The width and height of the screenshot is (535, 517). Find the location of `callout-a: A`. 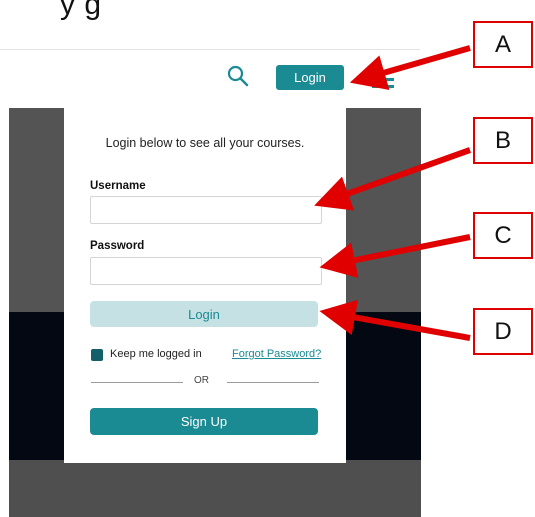

callout-a: A is located at coordinates (503, 44).